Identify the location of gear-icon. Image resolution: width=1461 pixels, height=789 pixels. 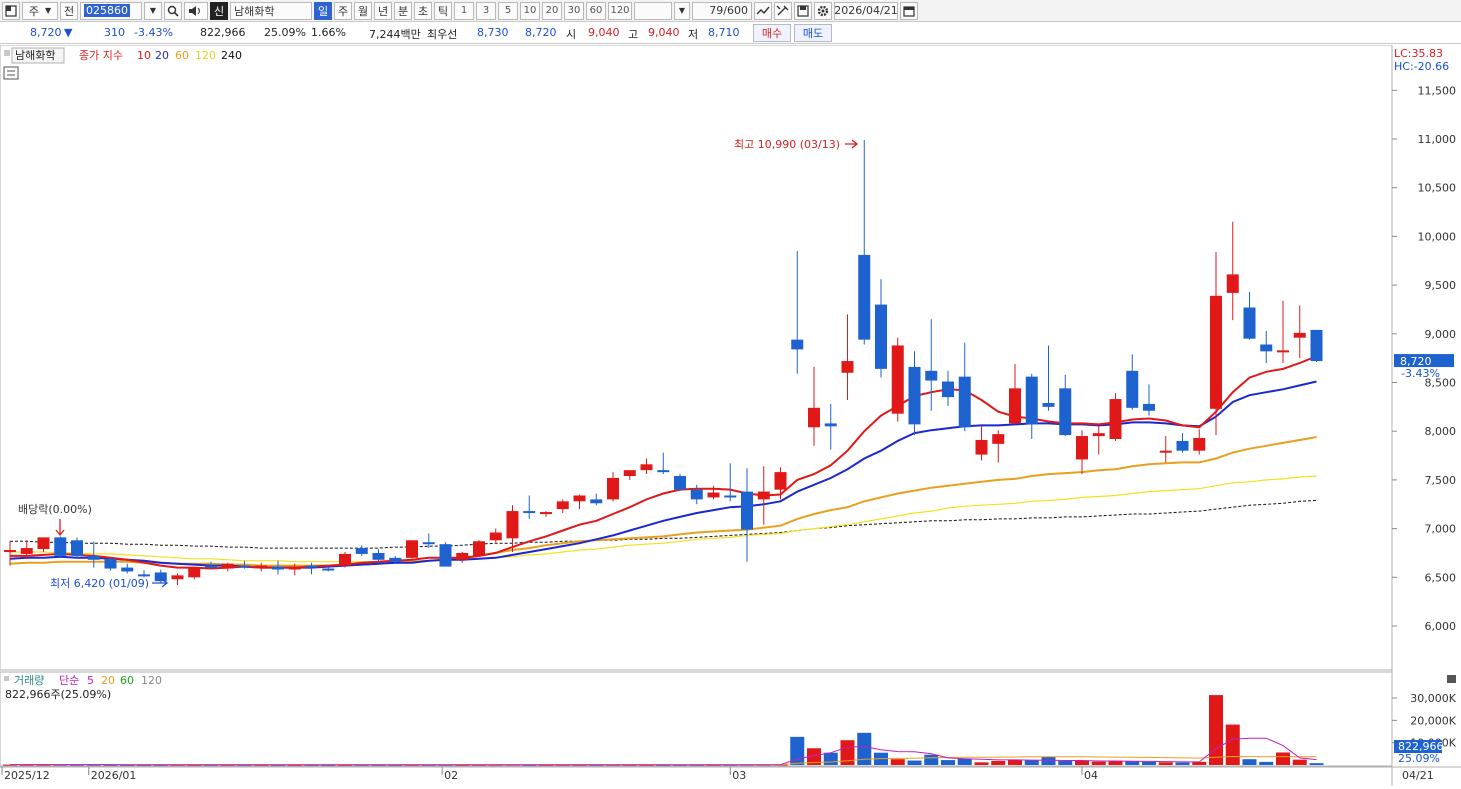
(823, 10).